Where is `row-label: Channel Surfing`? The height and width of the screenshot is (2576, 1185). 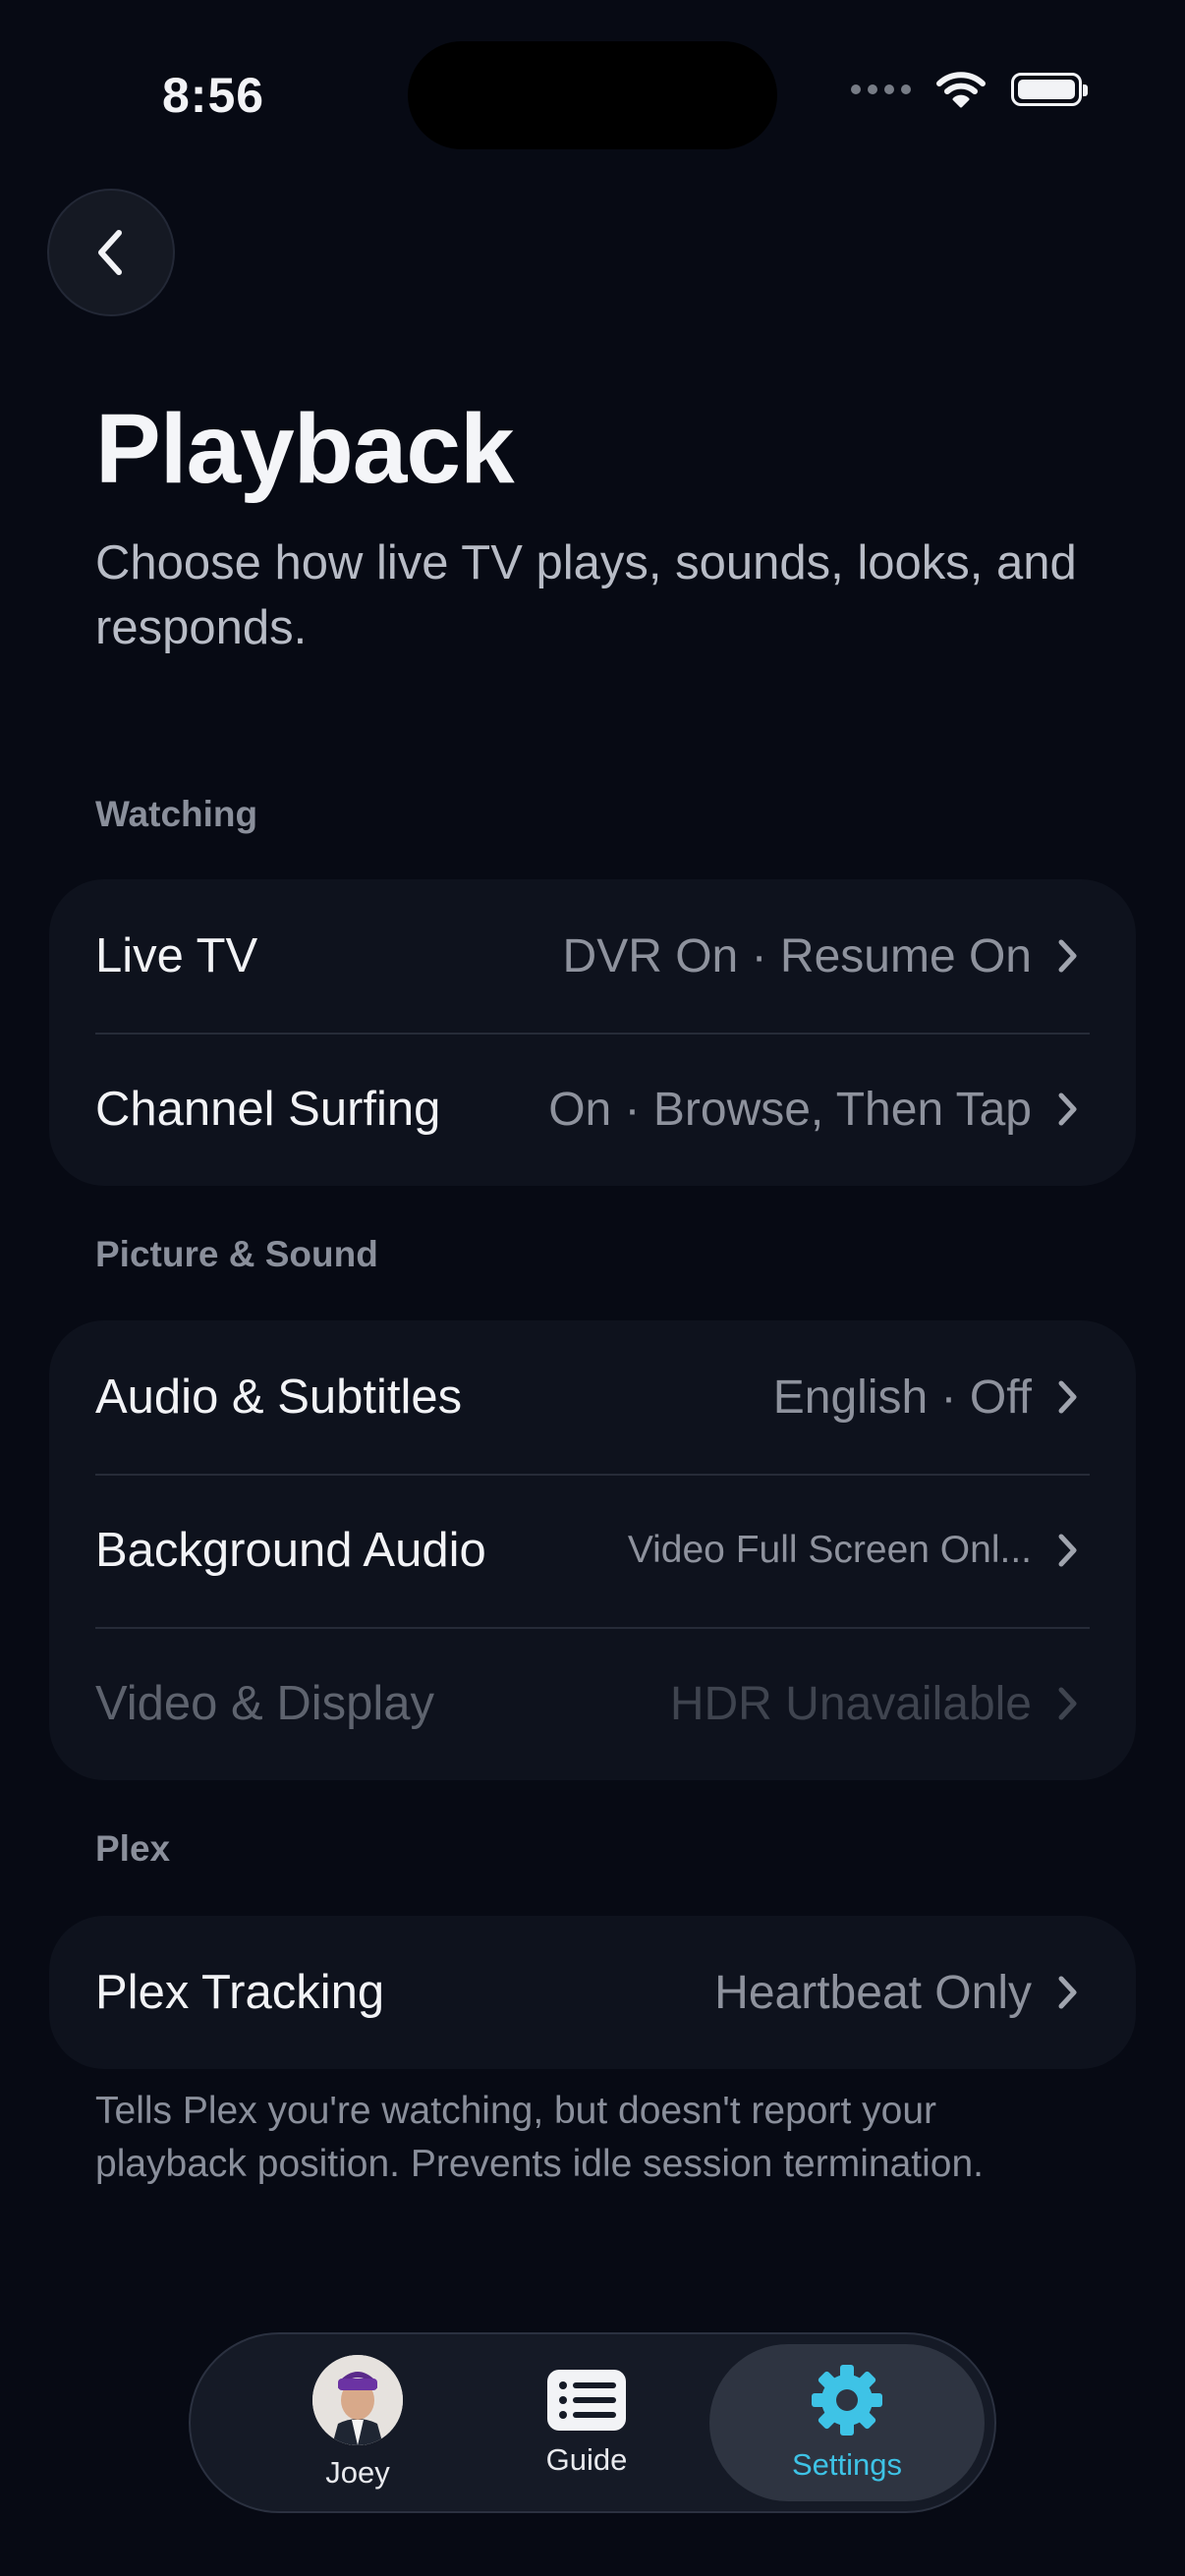
row-label: Channel Surfing is located at coordinates (268, 1109).